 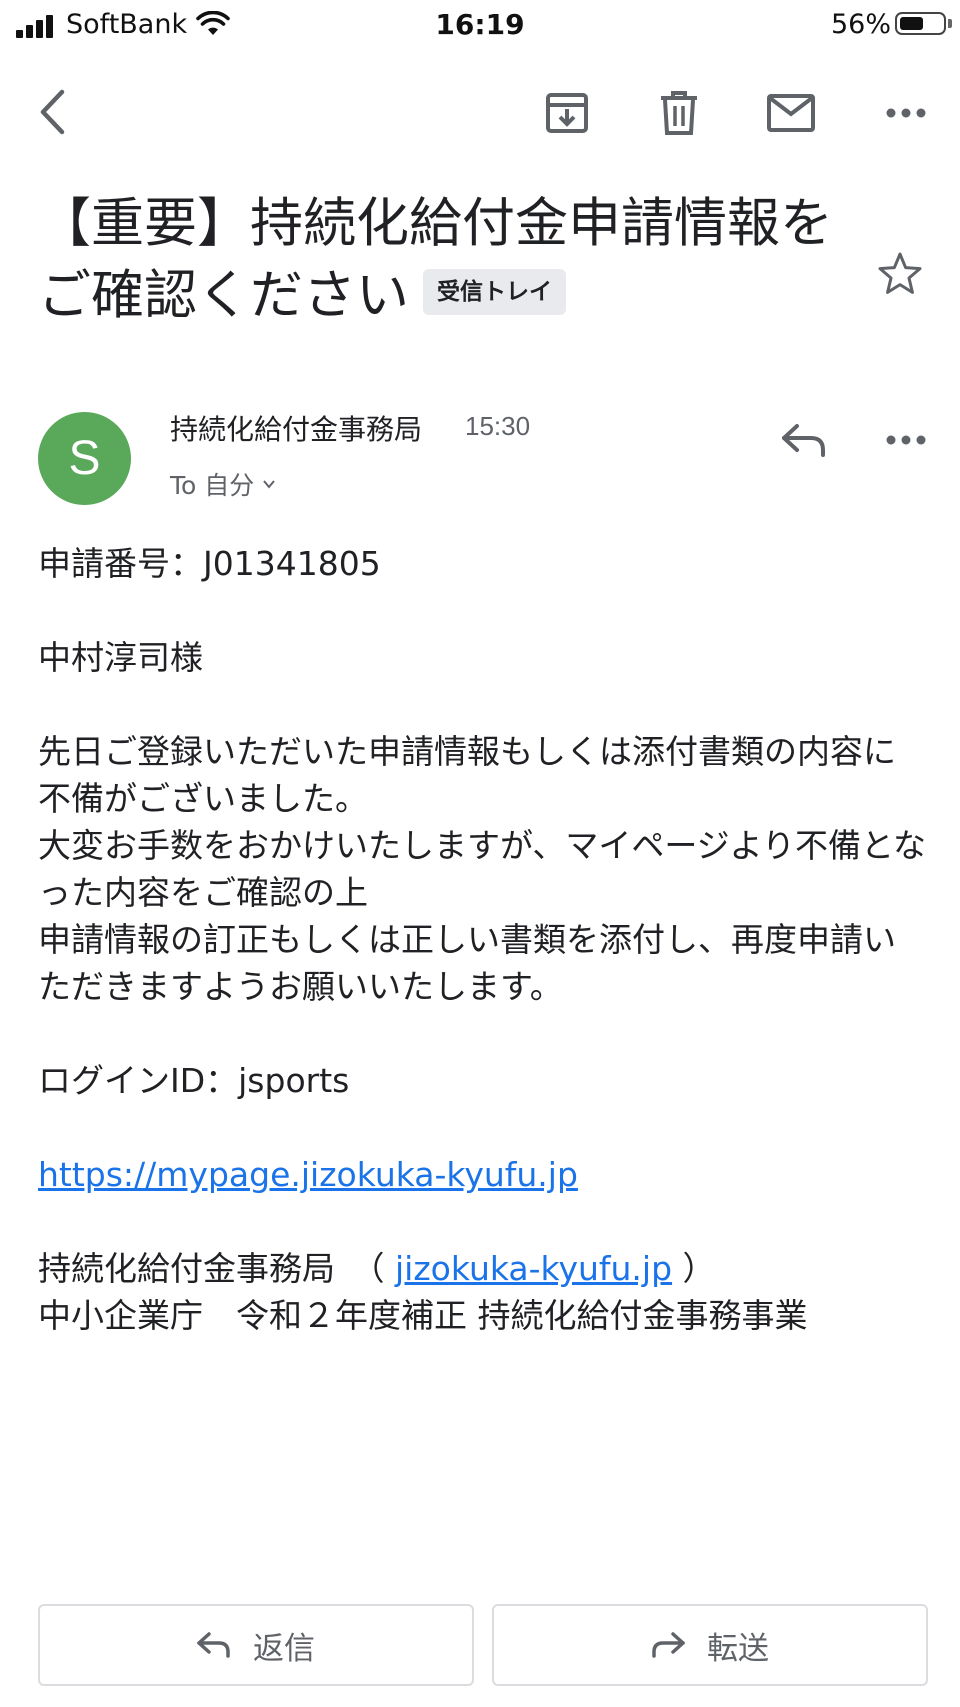 I want to click on reply-icon-button, so click(x=804, y=440).